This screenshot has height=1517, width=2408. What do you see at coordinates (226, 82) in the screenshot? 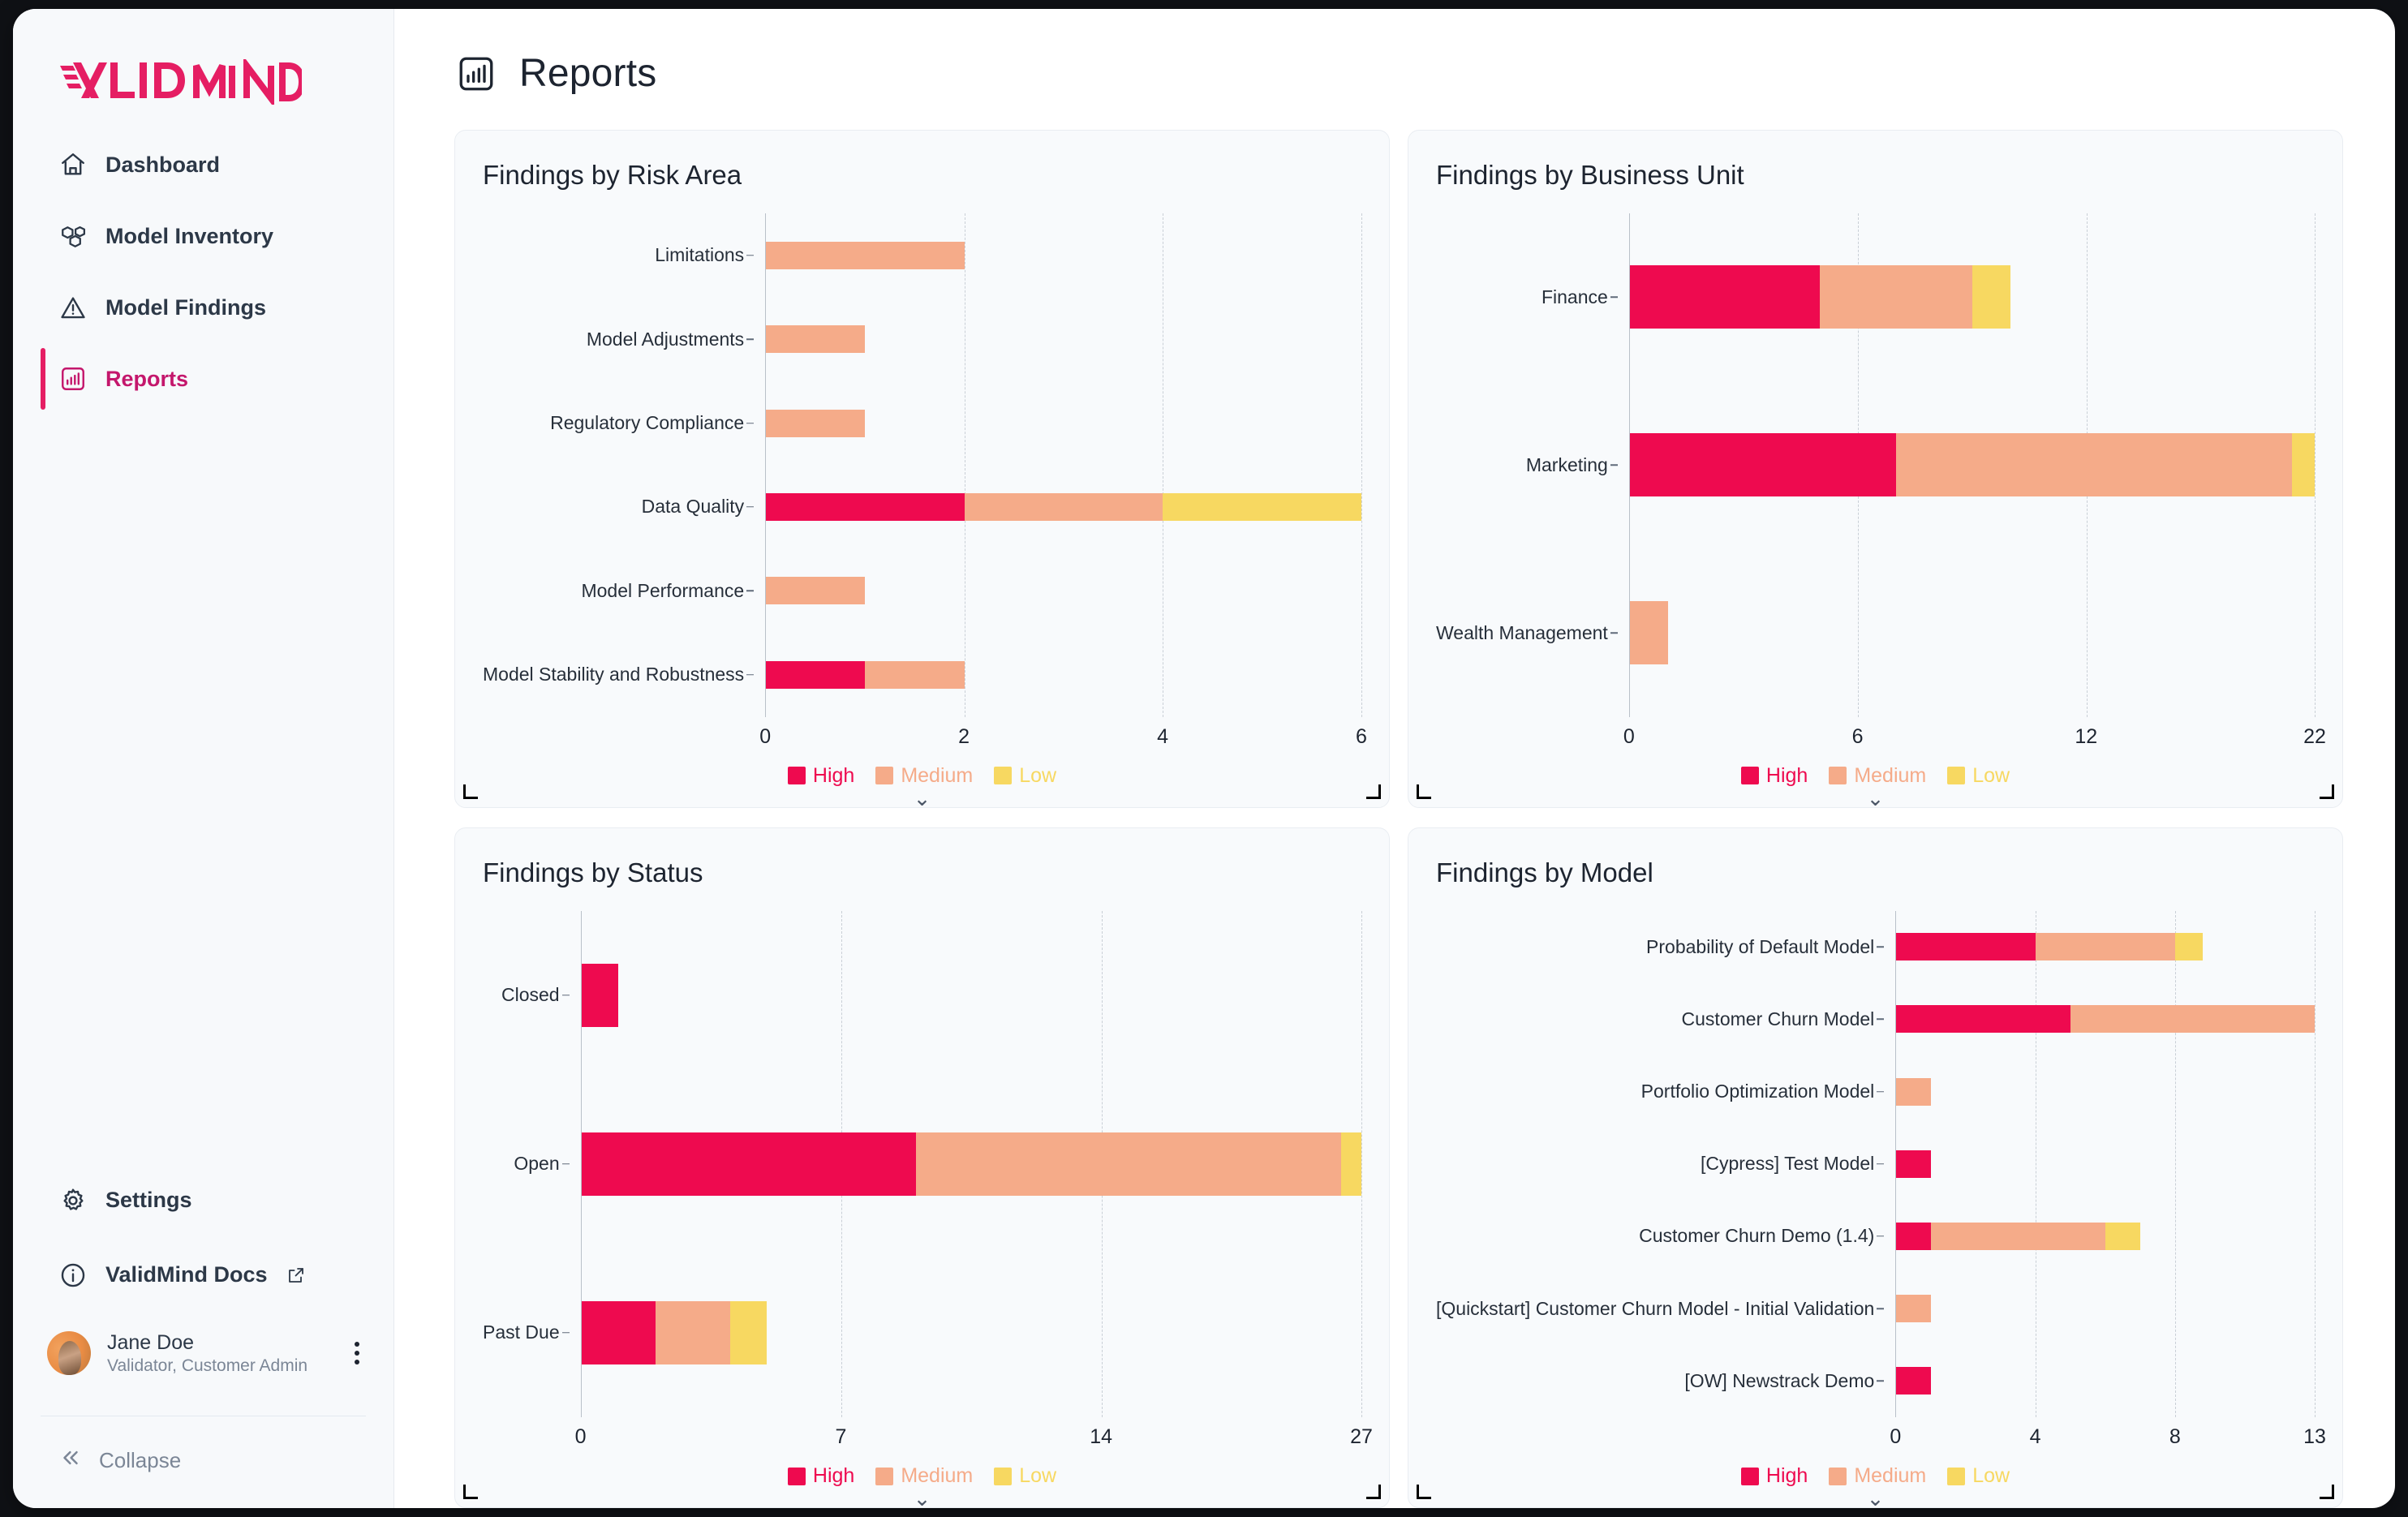
I see `validmind-logo` at bounding box center [226, 82].